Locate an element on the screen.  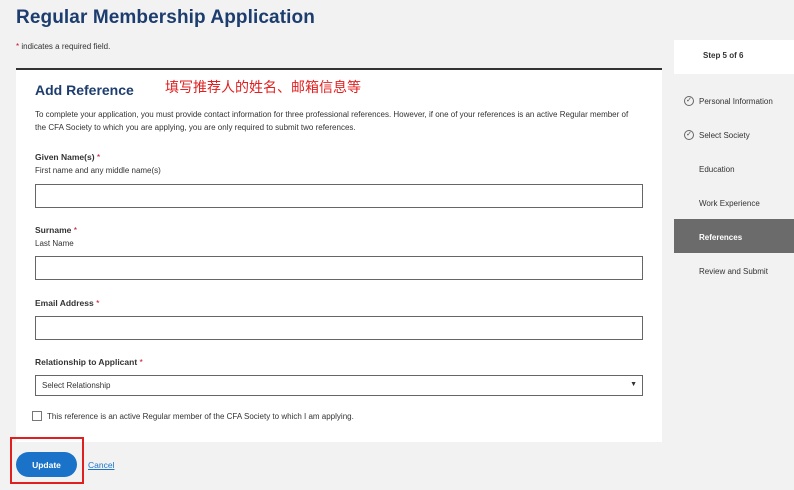
step-label: Select Society is located at coordinates (724, 135).